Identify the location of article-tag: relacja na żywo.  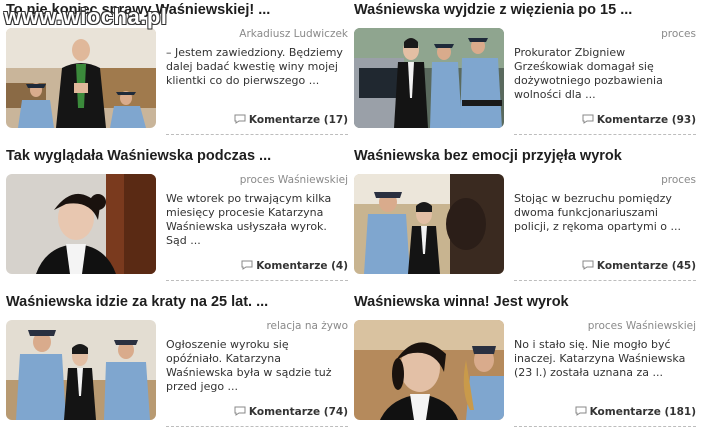
(307, 326).